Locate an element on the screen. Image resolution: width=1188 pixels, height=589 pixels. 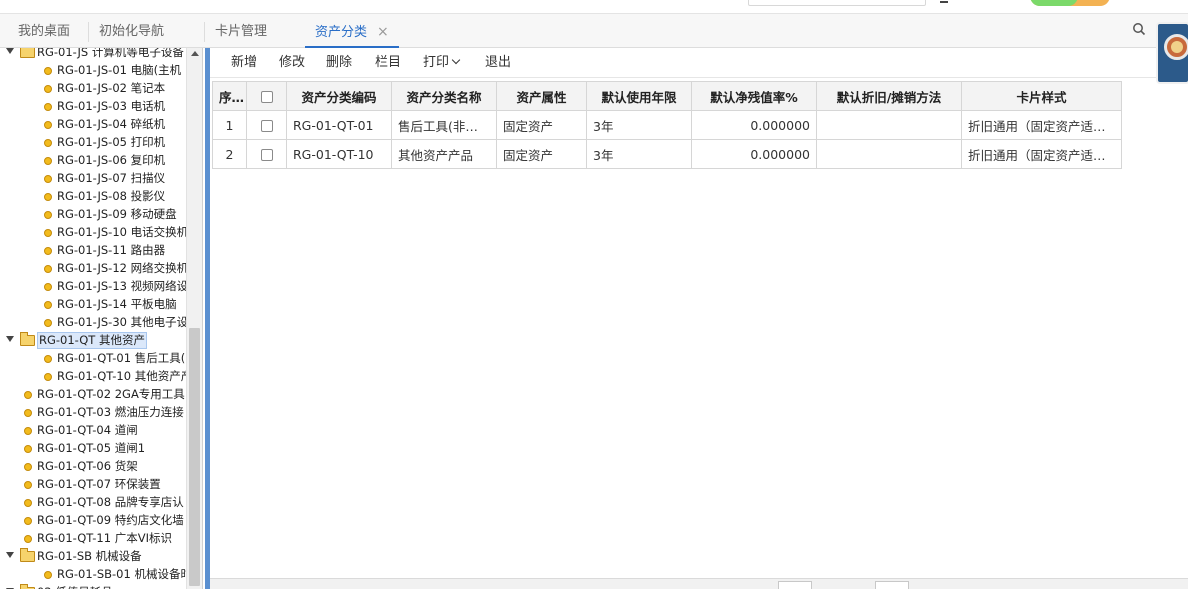
menu-dash-icon is located at coordinates (944, 1).